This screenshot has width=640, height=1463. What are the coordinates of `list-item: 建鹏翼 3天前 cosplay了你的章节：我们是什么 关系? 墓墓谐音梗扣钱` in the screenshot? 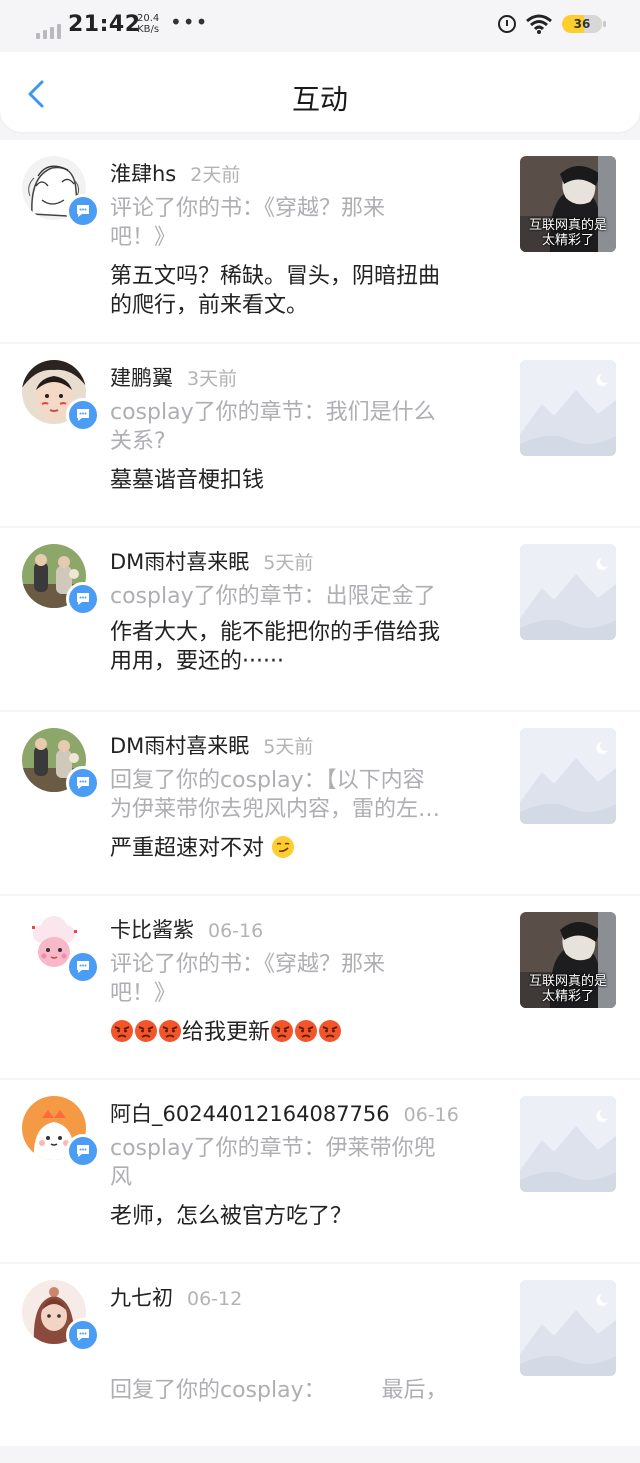 It's located at (320, 435).